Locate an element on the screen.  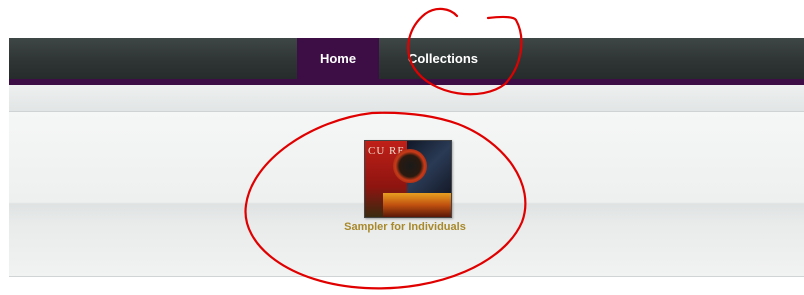
tab-home-label: Home is located at coordinates (338, 58).